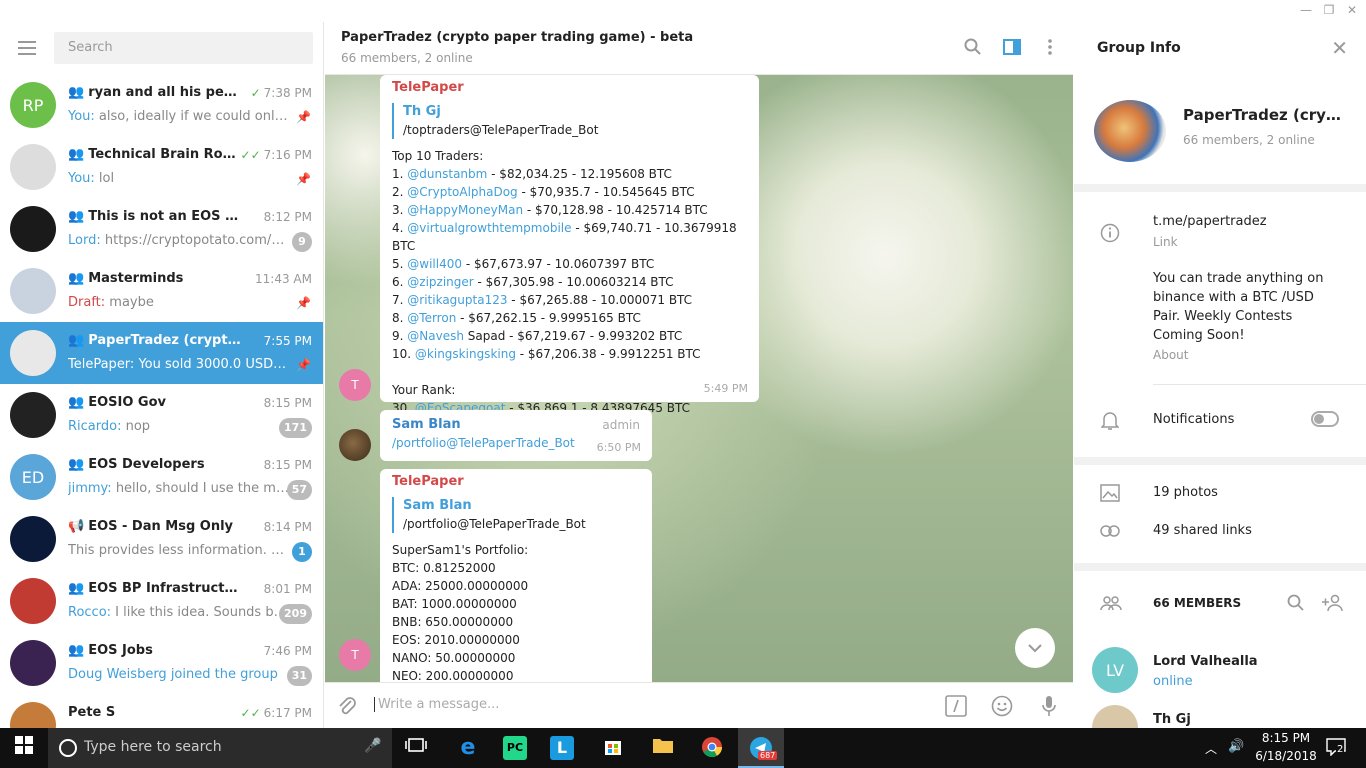  I want to click on chat-name: Pete S, so click(92, 712).